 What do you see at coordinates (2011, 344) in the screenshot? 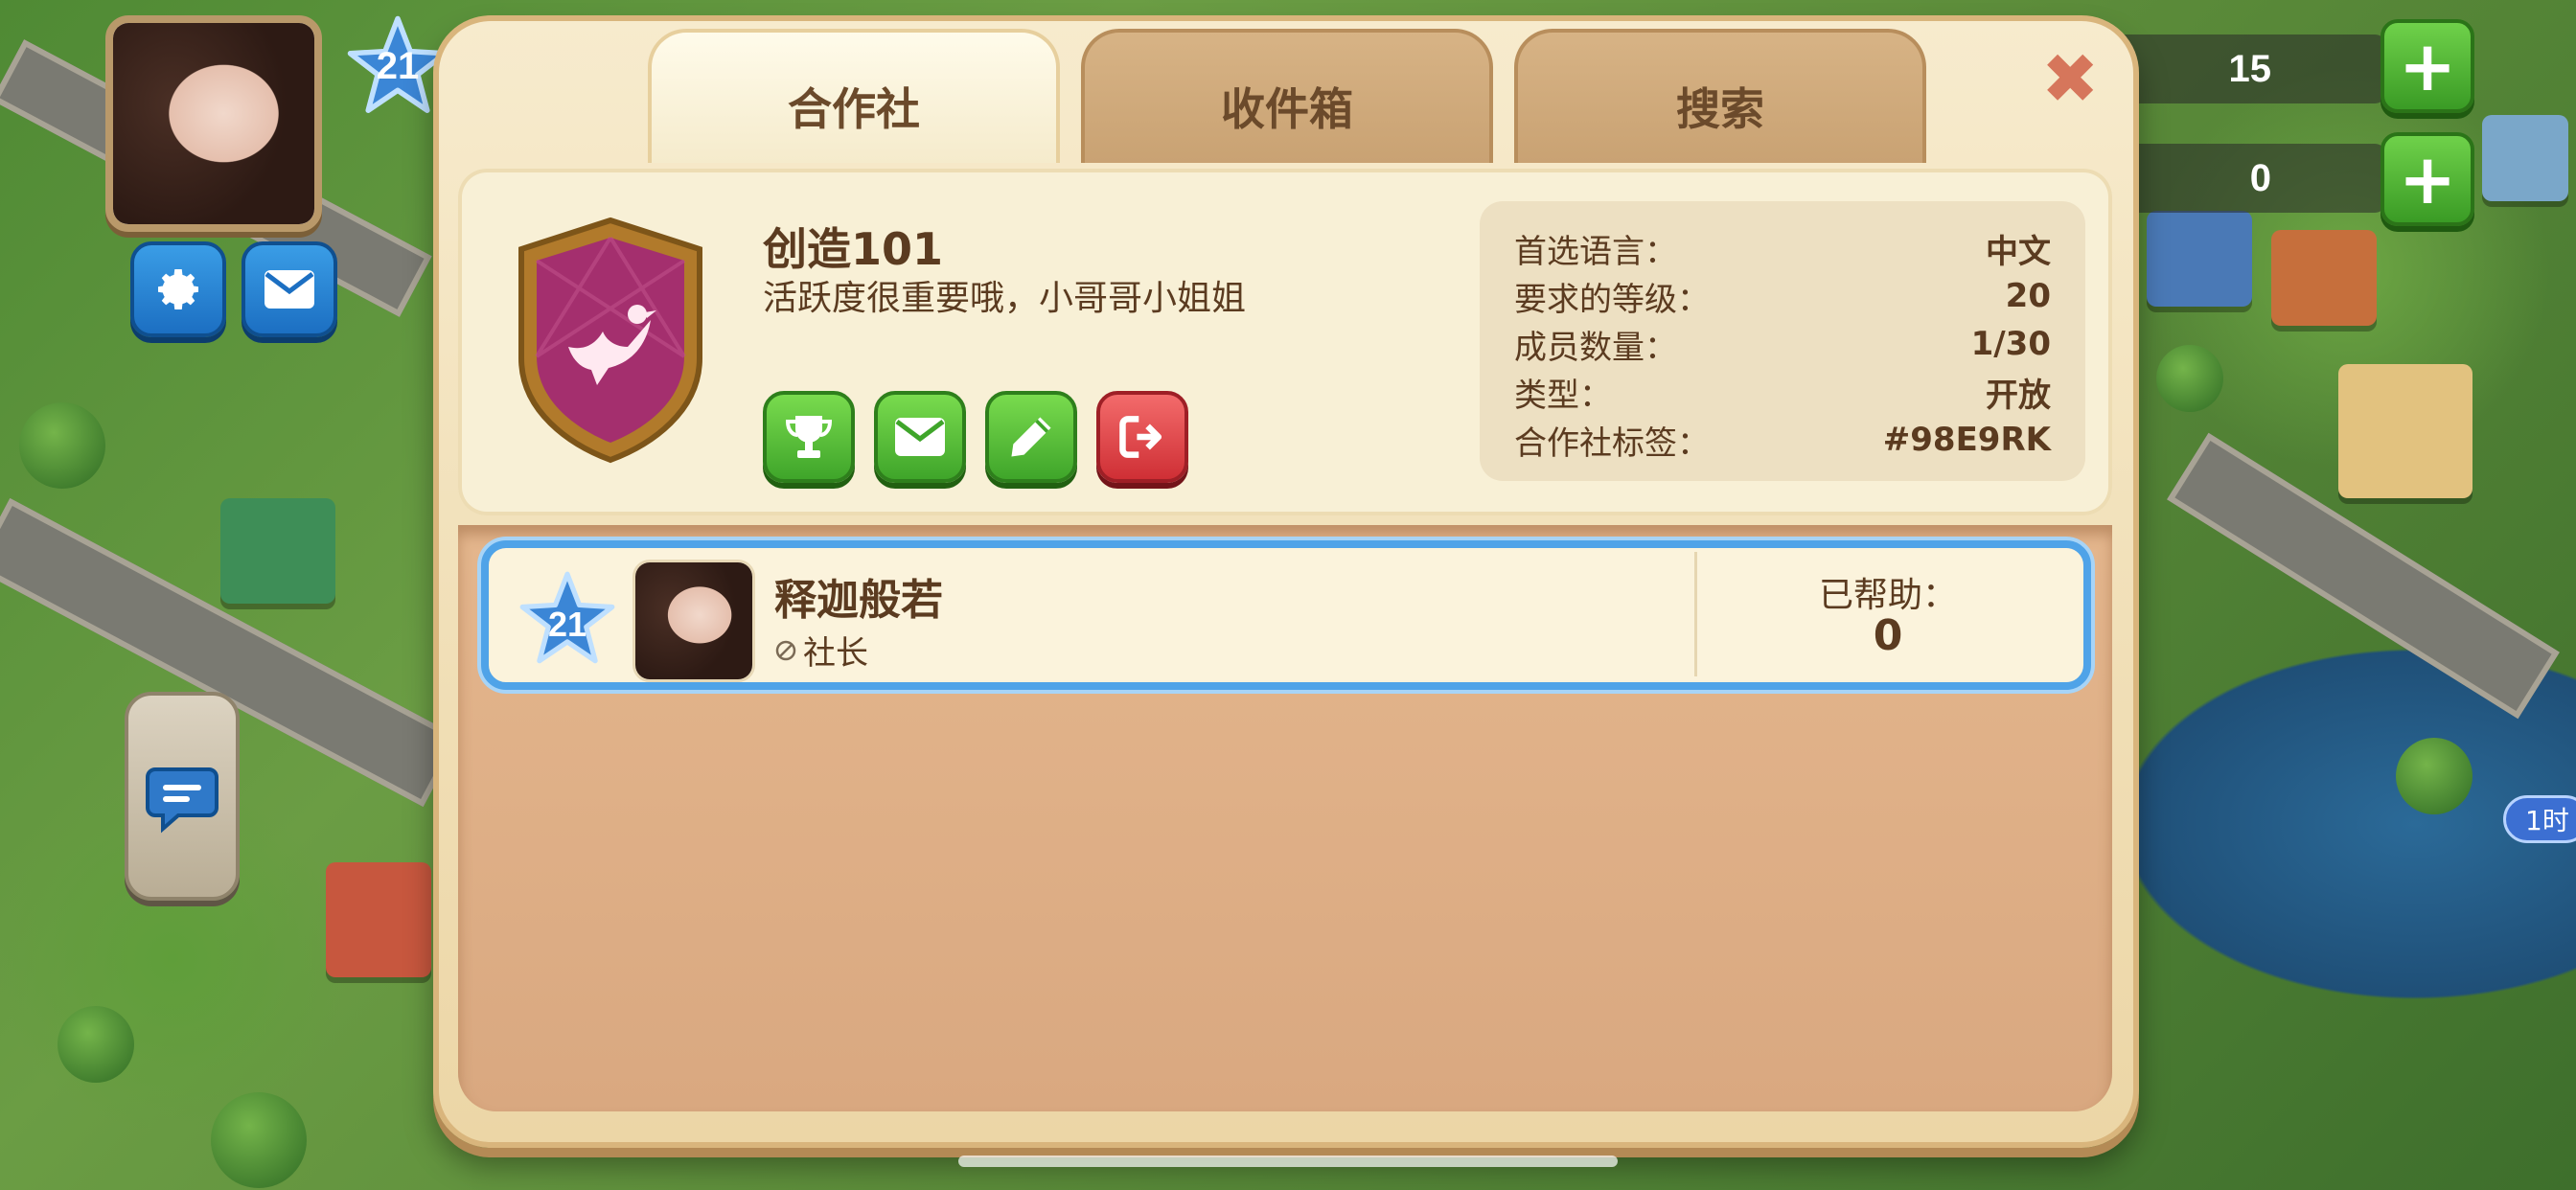
I see `meta-value: 1/30` at bounding box center [2011, 344].